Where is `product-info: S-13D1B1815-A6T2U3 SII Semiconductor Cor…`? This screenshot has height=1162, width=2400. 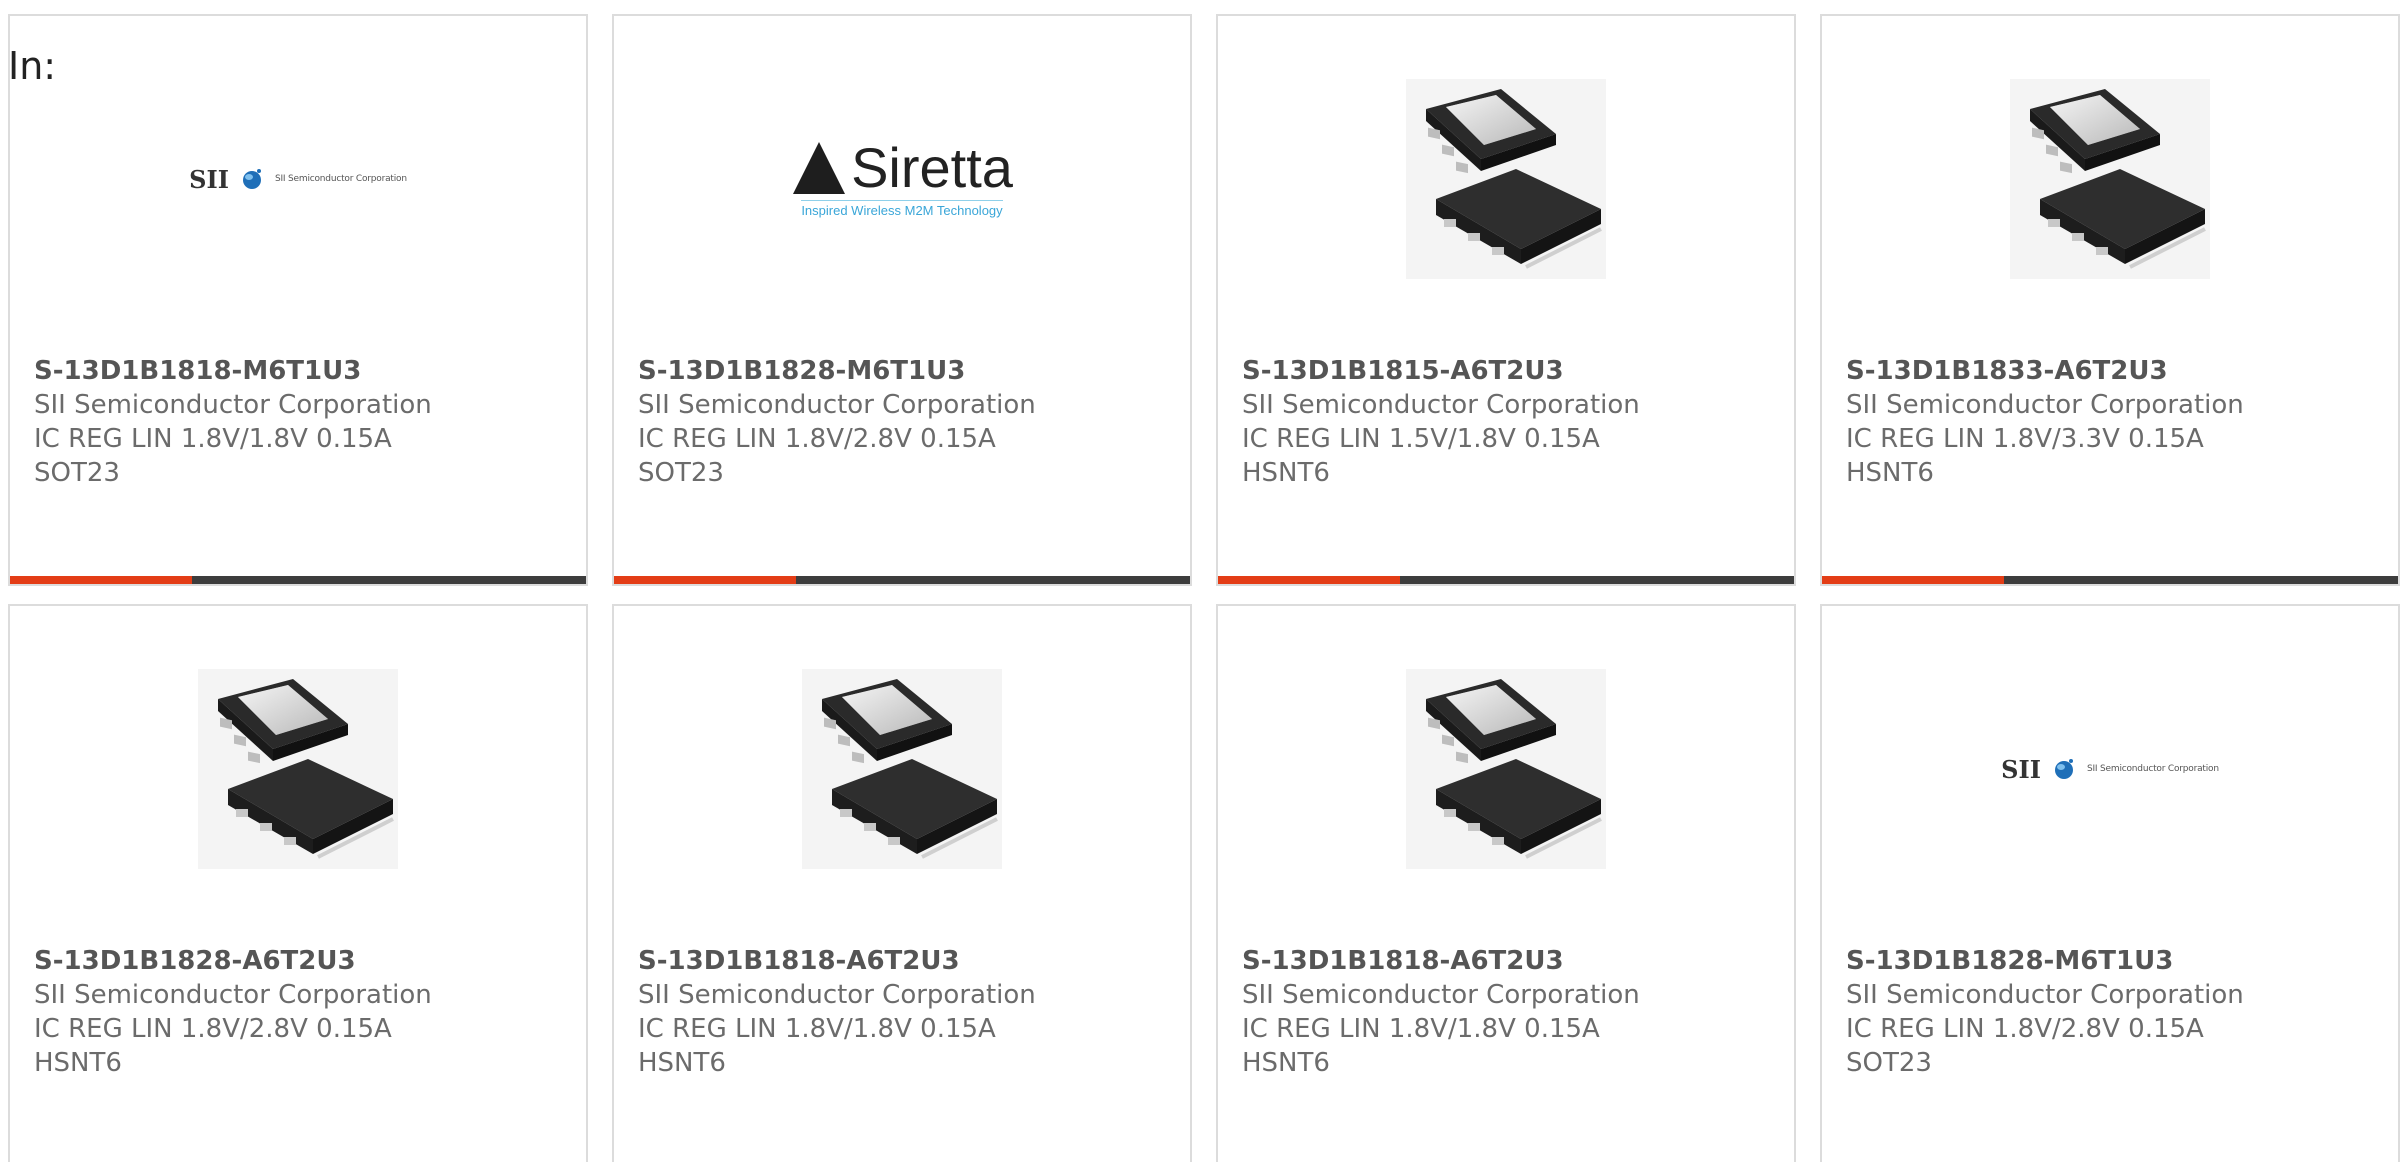 product-info: S-13D1B1815-A6T2U3 SII Semiconductor Cor… is located at coordinates (1513, 422).